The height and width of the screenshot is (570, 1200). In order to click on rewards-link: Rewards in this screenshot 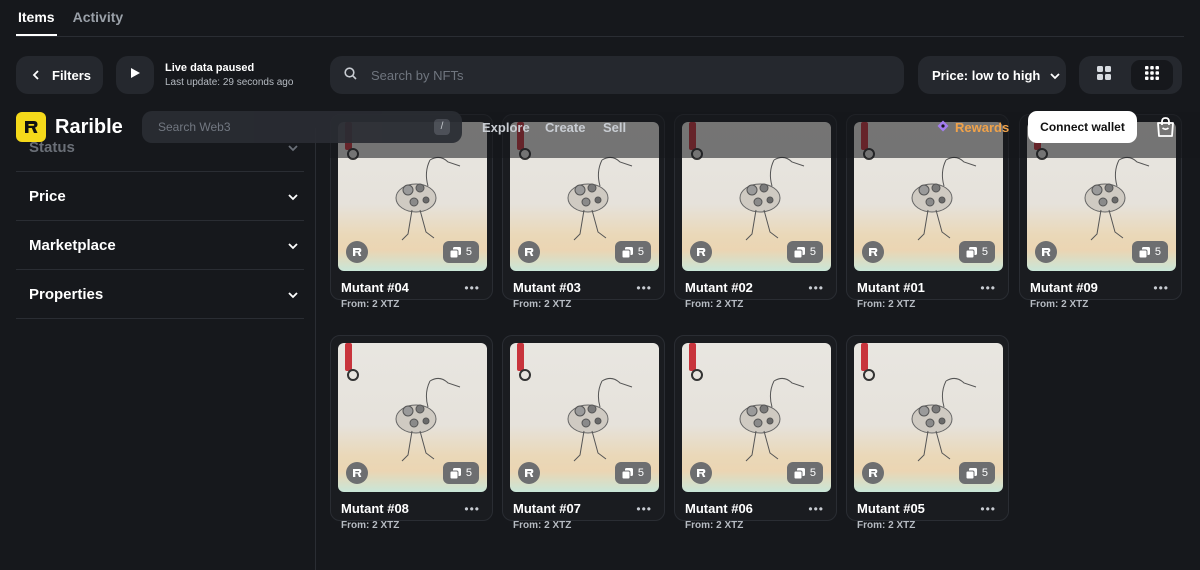, I will do `click(973, 127)`.